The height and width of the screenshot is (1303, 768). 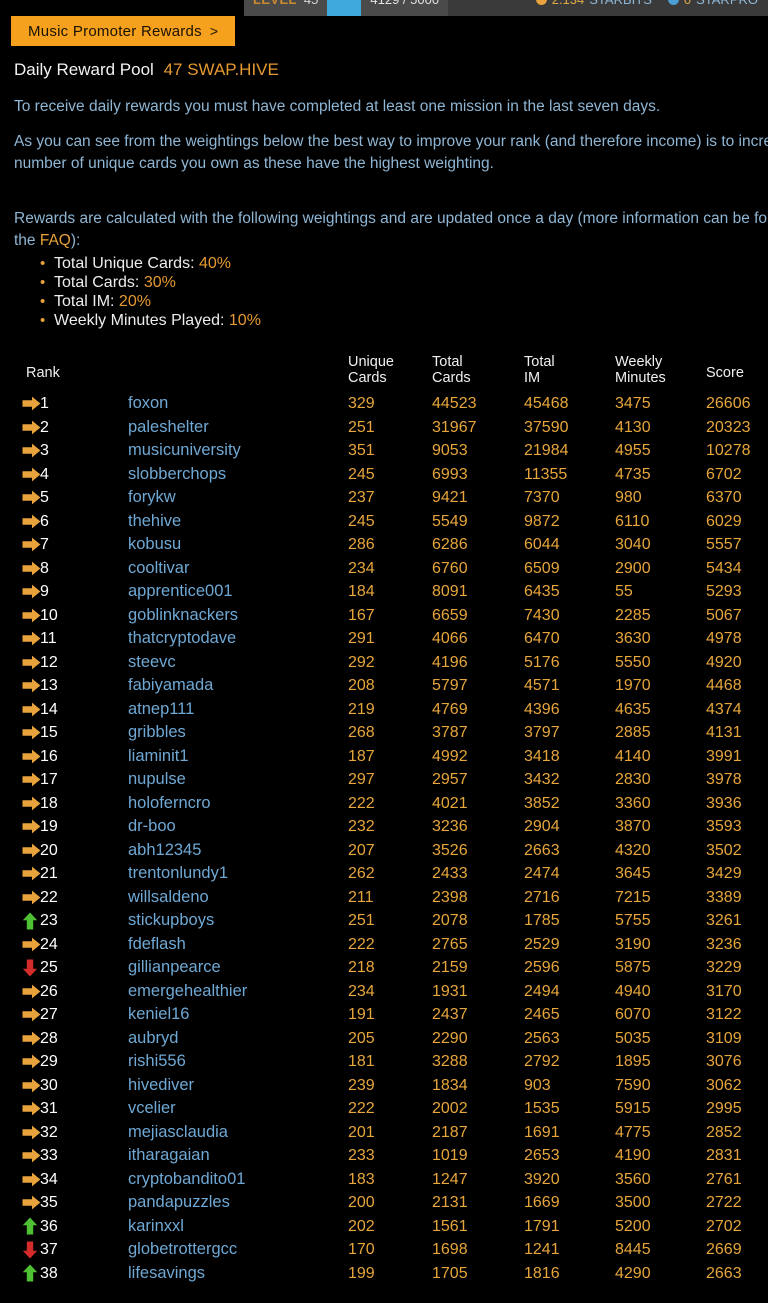 What do you see at coordinates (384, 1203) in the screenshot?
I see `table-row: 35 pandapuzzles 200 2131 1669 3500 2722` at bounding box center [384, 1203].